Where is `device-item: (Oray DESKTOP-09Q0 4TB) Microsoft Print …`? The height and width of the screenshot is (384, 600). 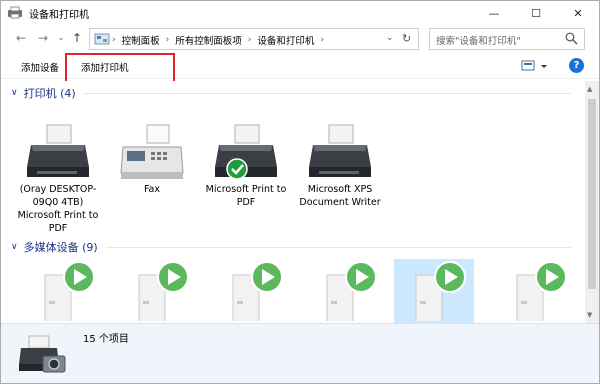 device-item: (Oray DESKTOP-09Q0 4TB) Microsoft Print … is located at coordinates (58, 179).